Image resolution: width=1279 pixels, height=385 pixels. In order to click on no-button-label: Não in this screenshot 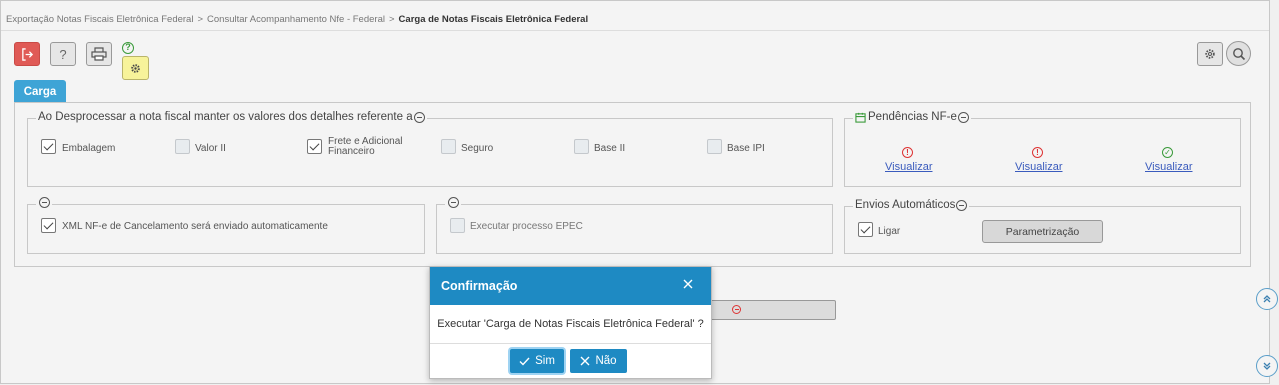, I will do `click(606, 361)`.